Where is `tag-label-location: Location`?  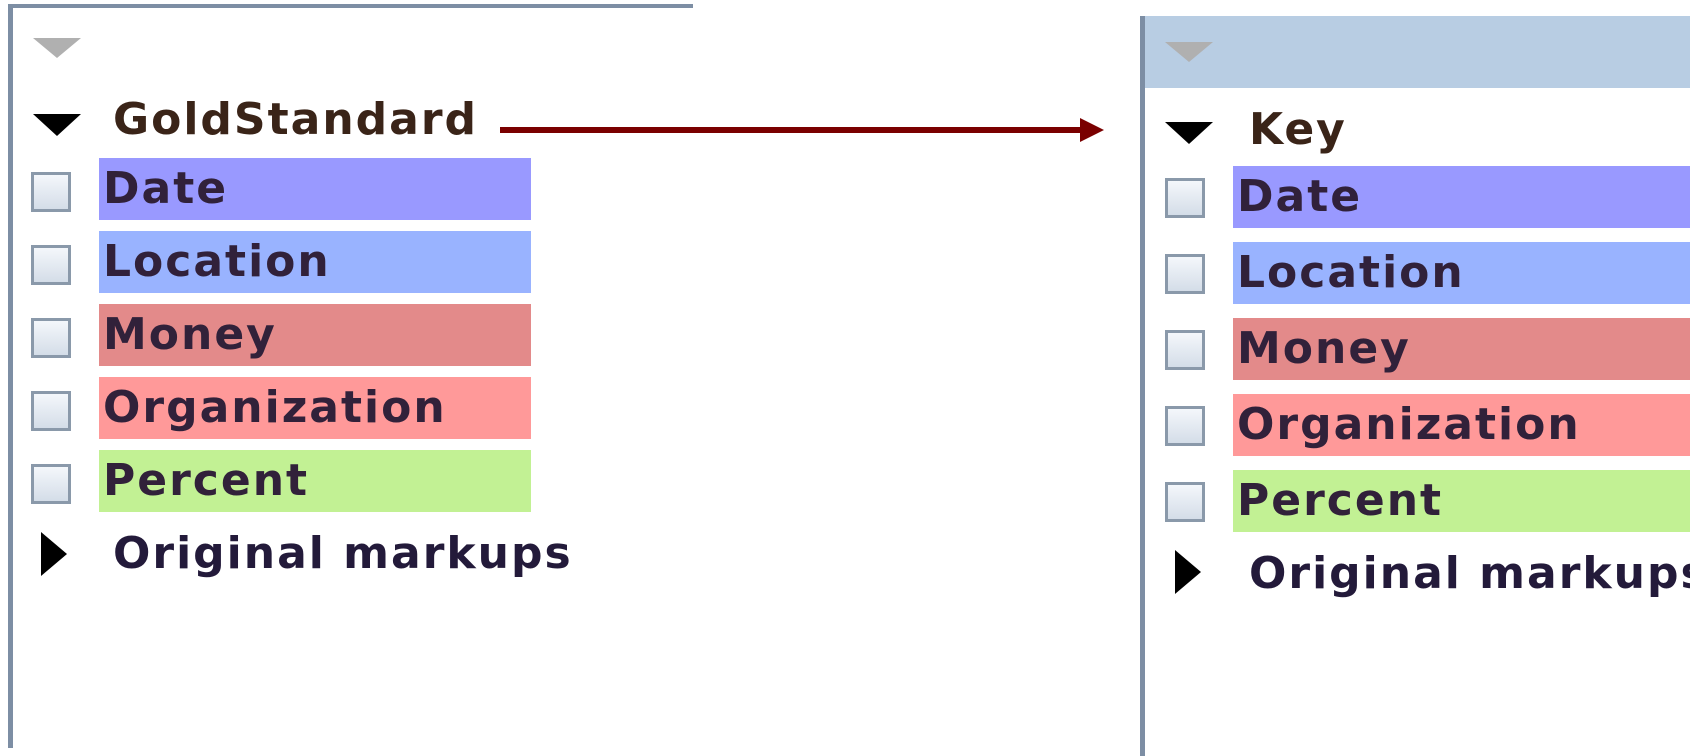
tag-label-location: Location is located at coordinates (1461, 273).